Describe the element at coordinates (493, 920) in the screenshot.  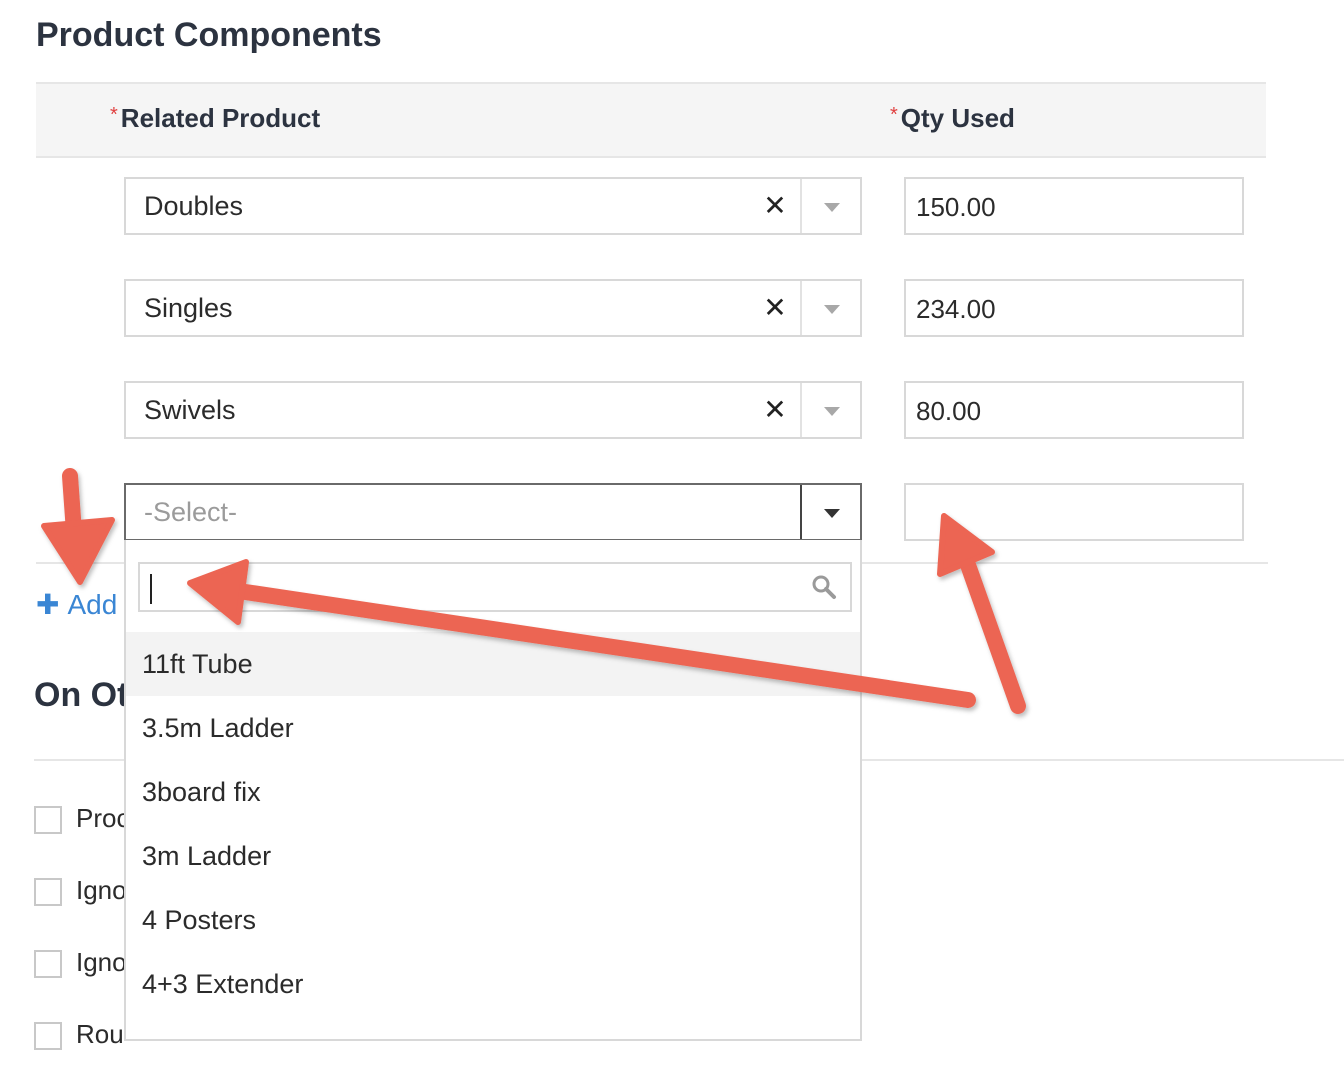
I see `dropdown-option: 4 Posters` at that location.